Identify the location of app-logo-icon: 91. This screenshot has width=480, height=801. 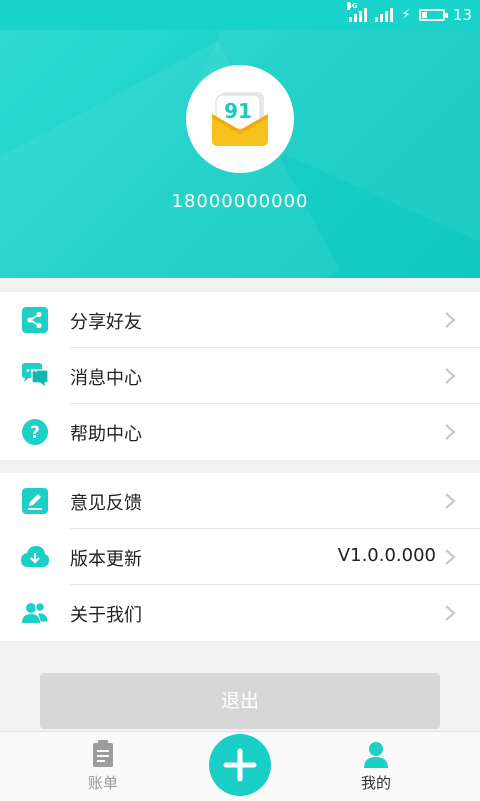
(240, 119).